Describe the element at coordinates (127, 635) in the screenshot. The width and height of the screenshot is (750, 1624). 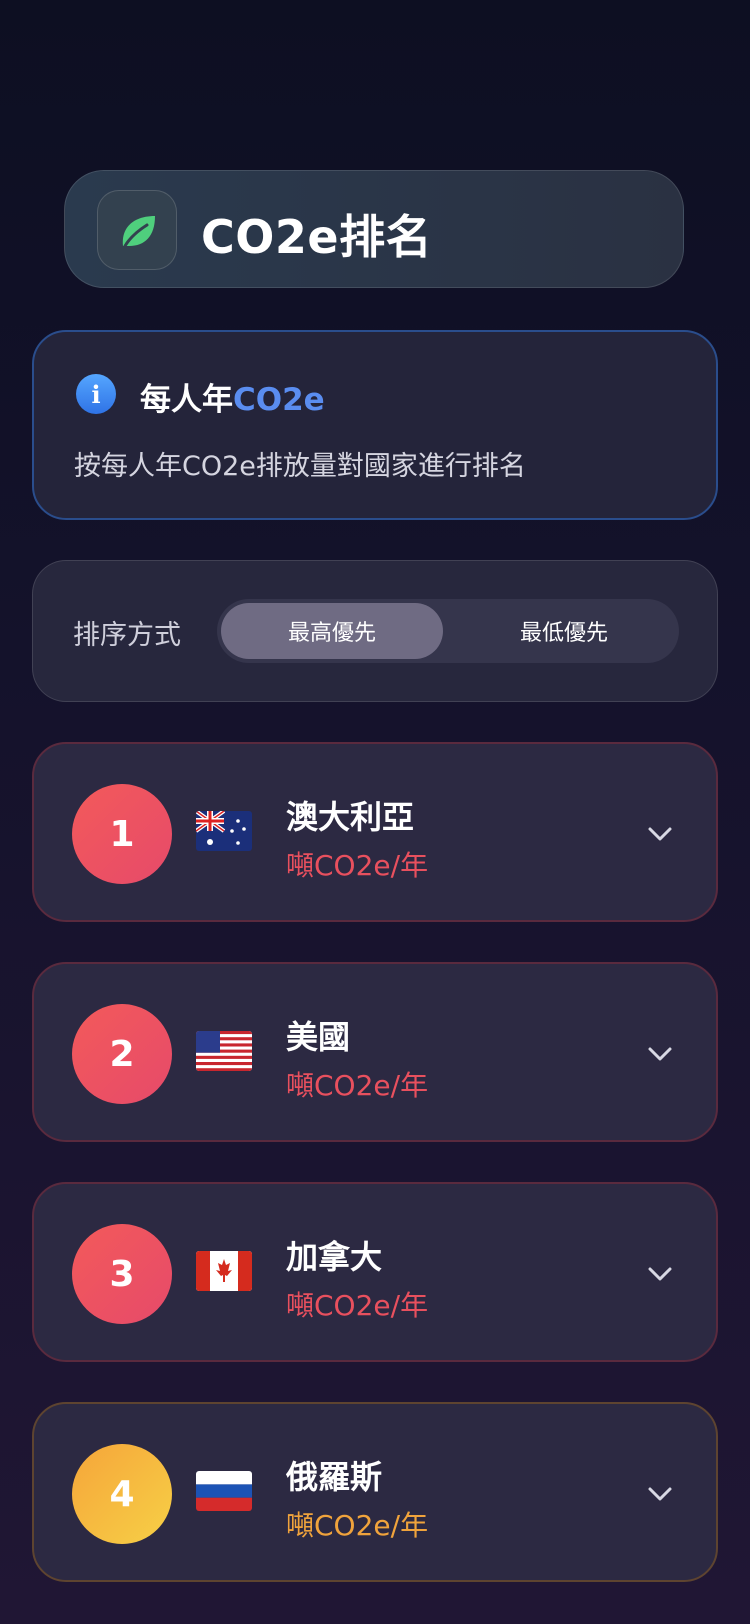
I see `sort-label: 排序方式` at that location.